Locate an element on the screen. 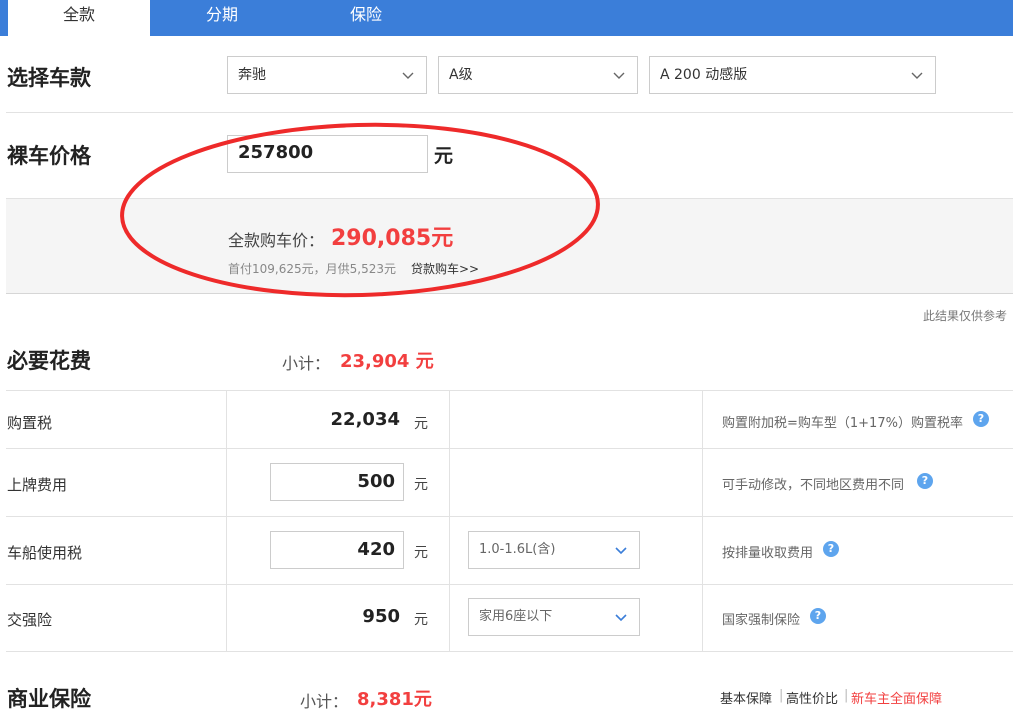 The image size is (1013, 713). model-select-value: A 200 动感版 is located at coordinates (704, 75).